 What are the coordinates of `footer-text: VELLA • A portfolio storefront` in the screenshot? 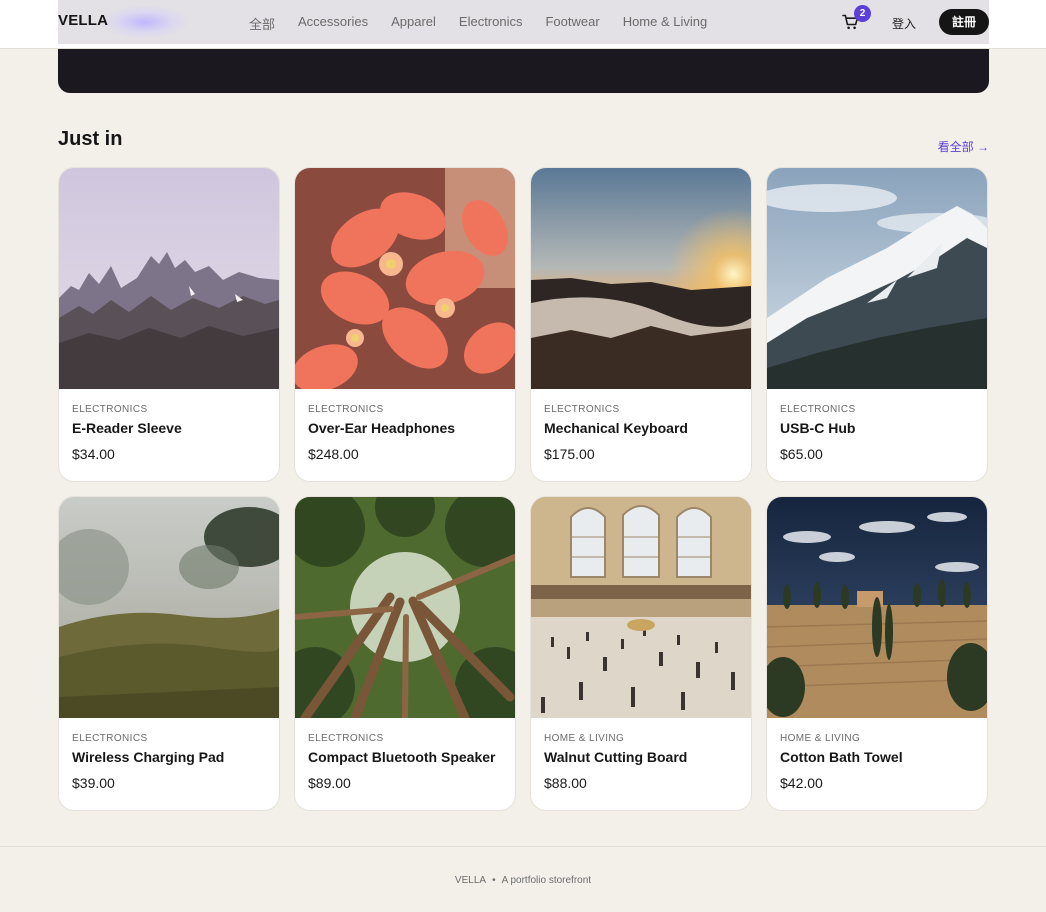 It's located at (523, 880).